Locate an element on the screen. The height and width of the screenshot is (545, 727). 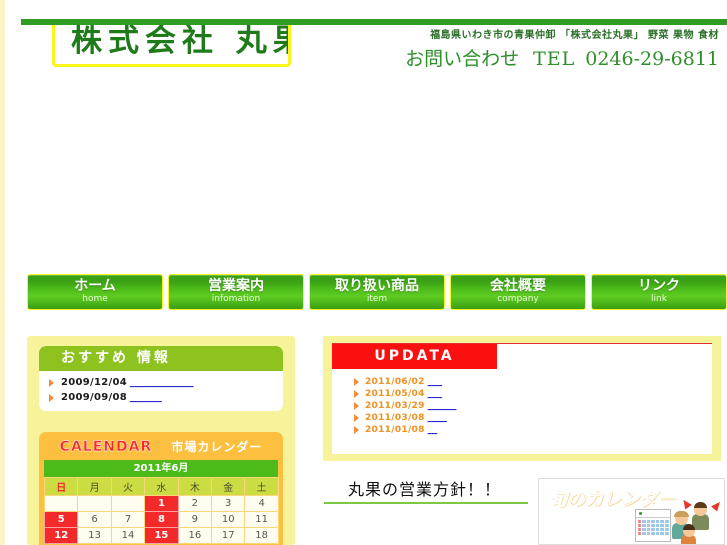
list-item: 2011/05/04 ___ is located at coordinates (522, 394).